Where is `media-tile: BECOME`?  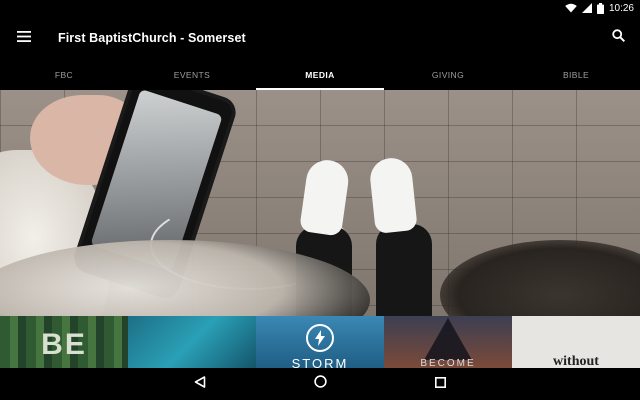 media-tile: BECOME is located at coordinates (448, 342).